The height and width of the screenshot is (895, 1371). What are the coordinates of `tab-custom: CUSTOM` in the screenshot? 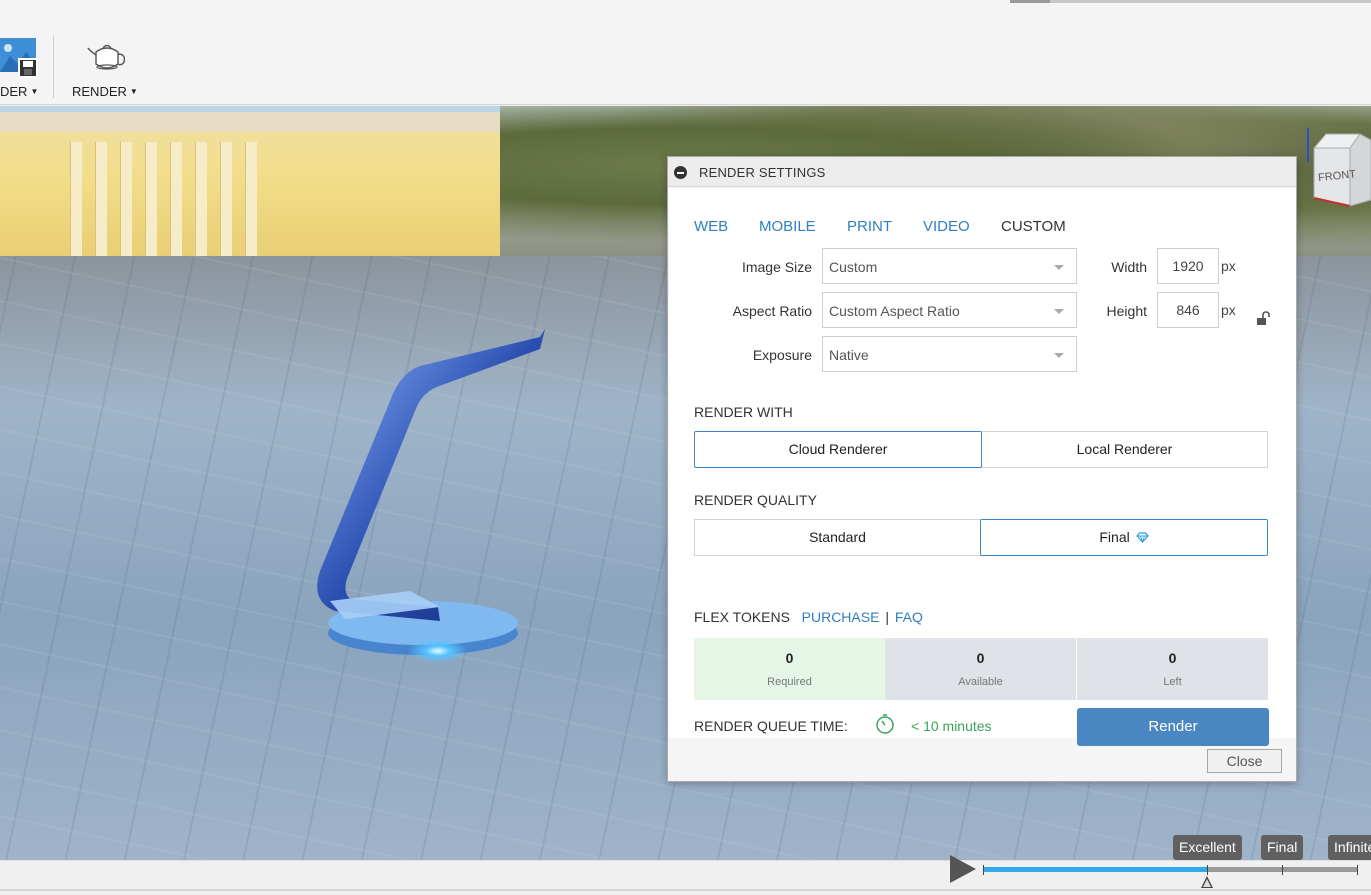 It's located at (1033, 226).